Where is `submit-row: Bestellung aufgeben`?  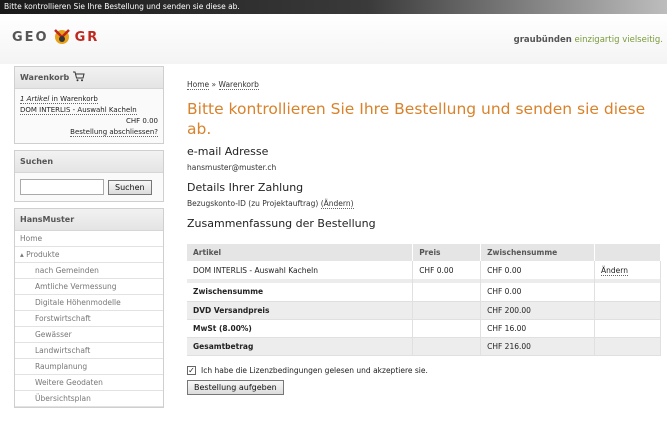 submit-row: Bestellung aufgeben is located at coordinates (425, 387).